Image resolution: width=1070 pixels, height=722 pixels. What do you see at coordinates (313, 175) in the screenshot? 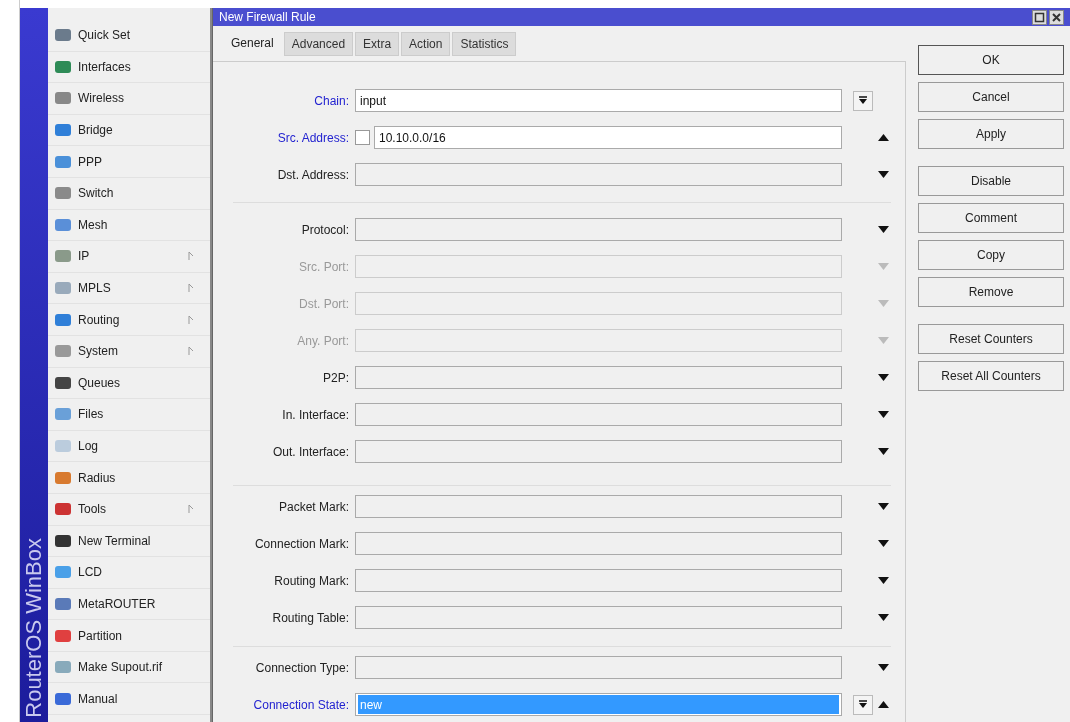
I see `field-label: Dst. Address:` at bounding box center [313, 175].